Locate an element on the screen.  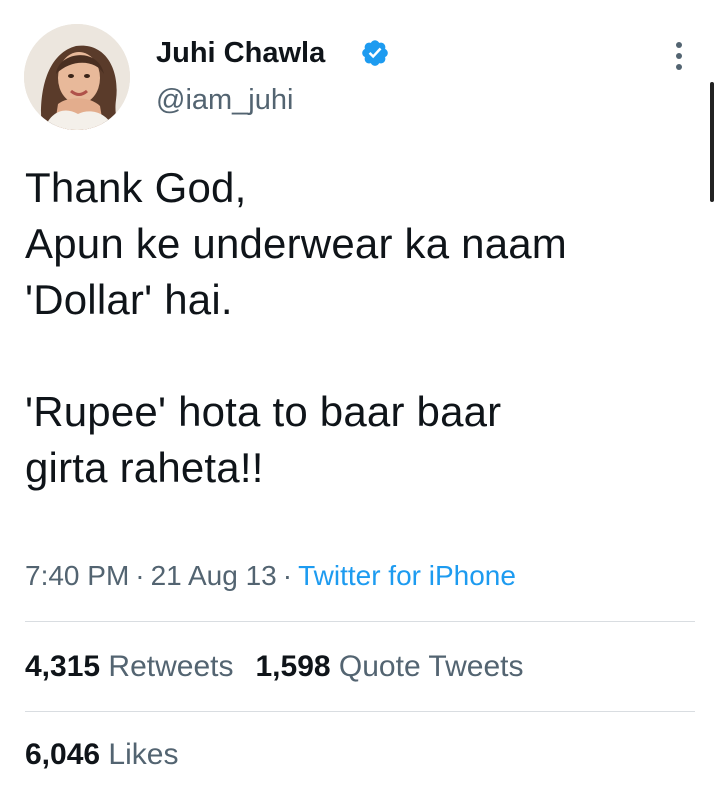
tweet-date: 21 Aug 13 is located at coordinates (214, 575).